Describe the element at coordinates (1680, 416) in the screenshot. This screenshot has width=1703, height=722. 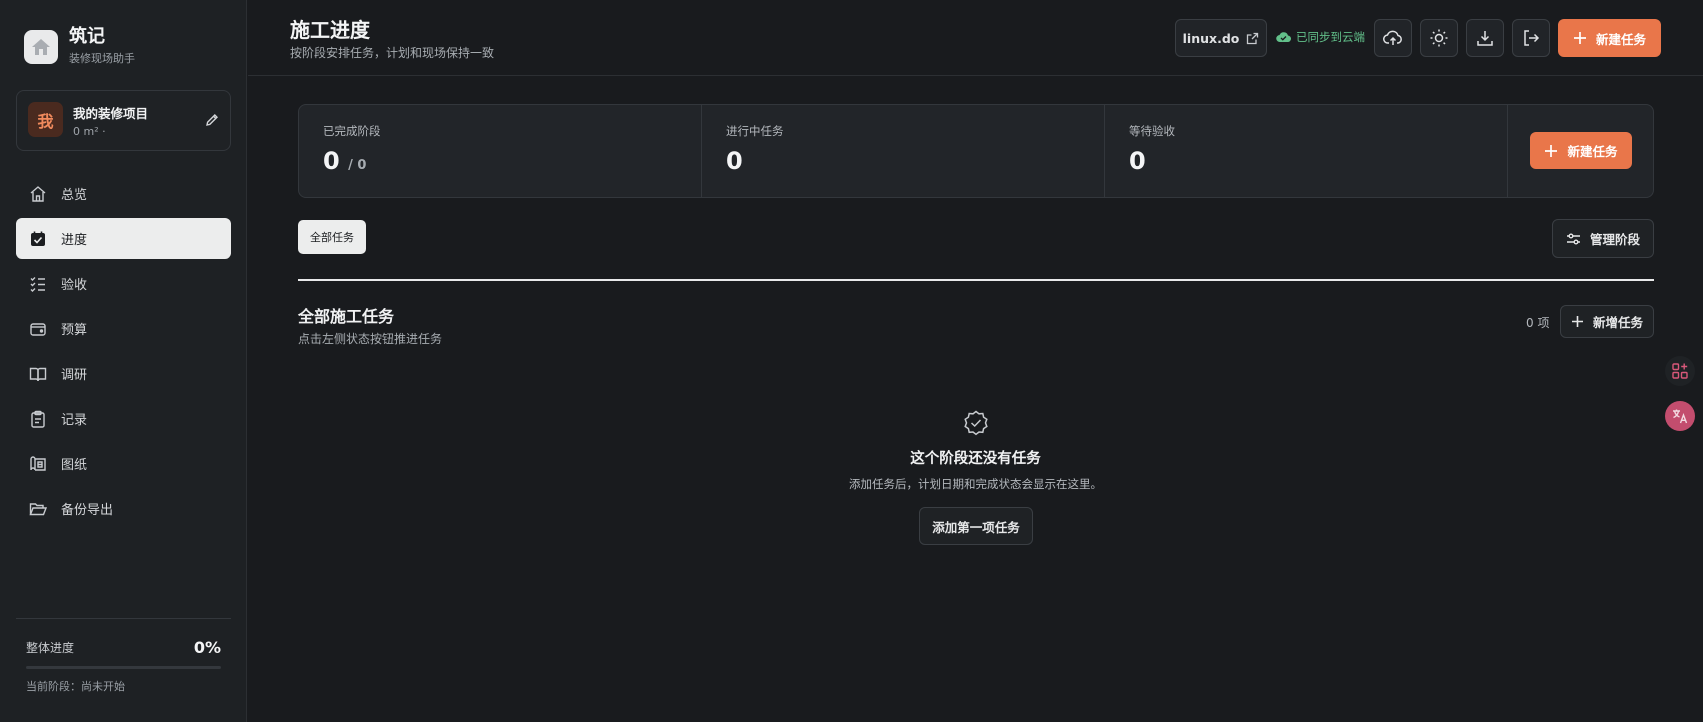
I see `translate-icon` at that location.